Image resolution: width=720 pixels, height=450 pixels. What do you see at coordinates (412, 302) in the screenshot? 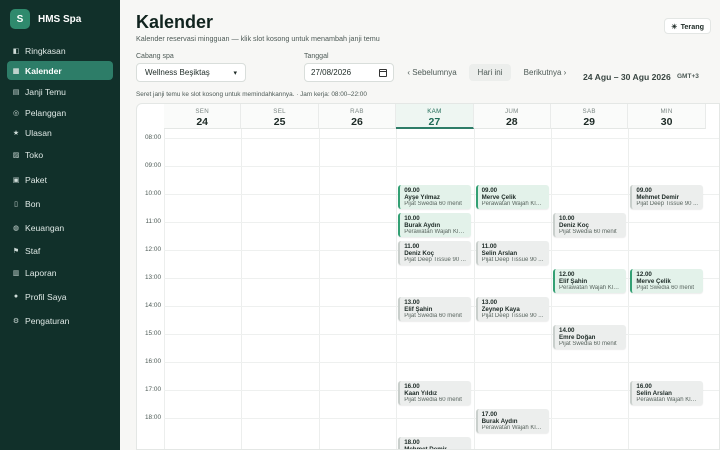
I see `appointment-time: 13.00` at bounding box center [412, 302].